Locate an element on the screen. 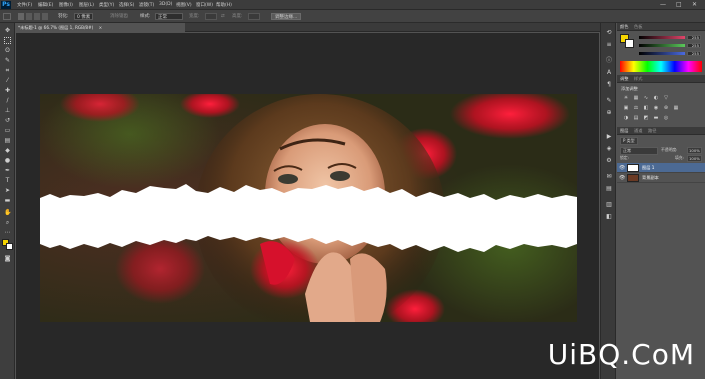  levels-icon: ▦ is located at coordinates (636, 98).